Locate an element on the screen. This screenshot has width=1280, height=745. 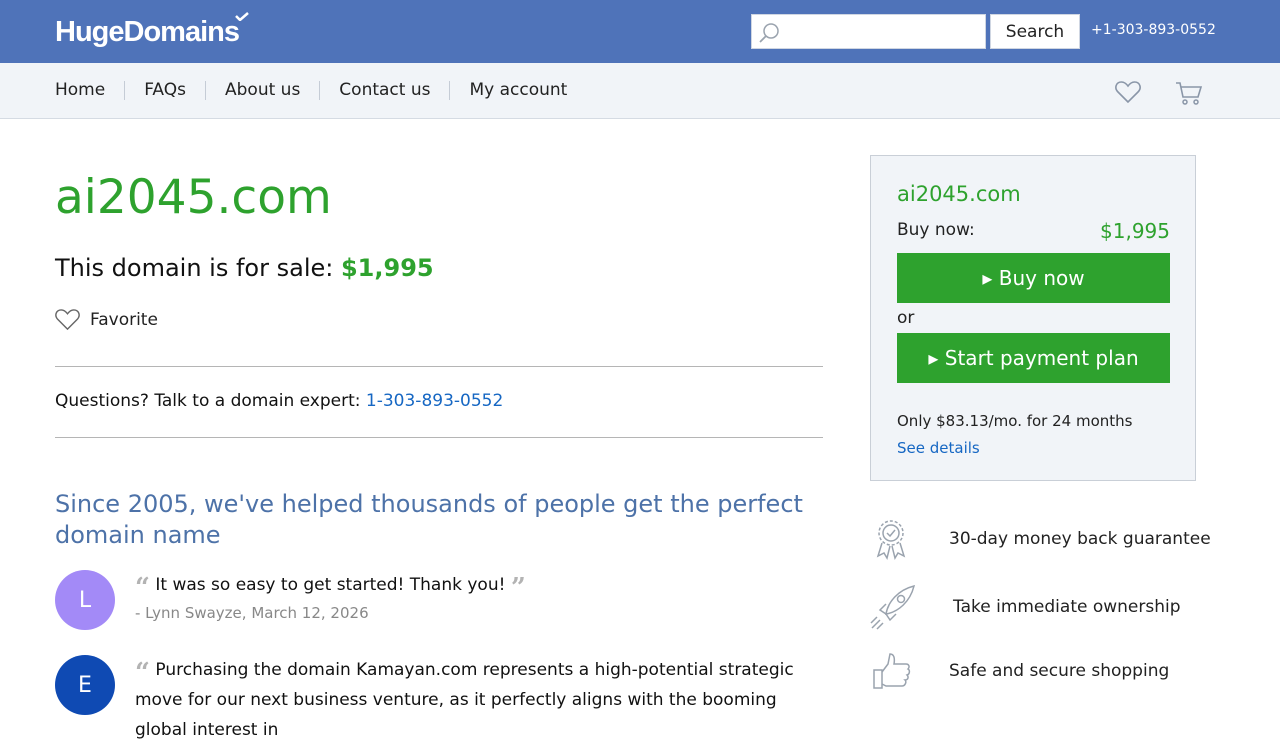
for-sale-price: $1,995 is located at coordinates (387, 268).